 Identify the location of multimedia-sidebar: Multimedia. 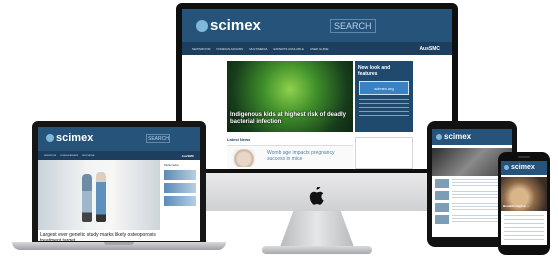
(181, 184).